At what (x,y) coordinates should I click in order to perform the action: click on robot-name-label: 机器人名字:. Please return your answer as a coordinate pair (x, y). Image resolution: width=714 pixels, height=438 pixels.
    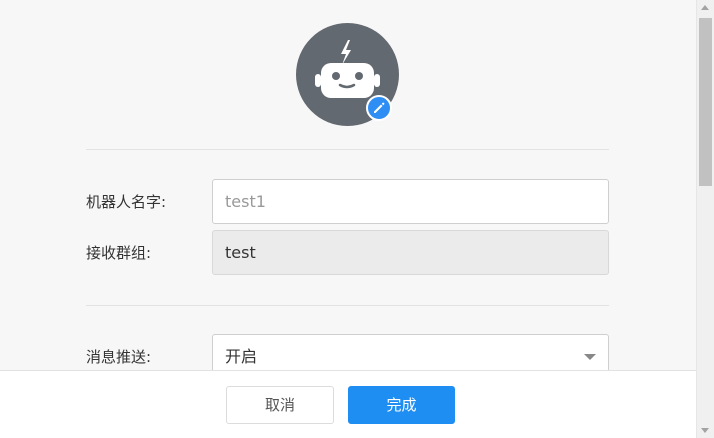
    Looking at the image, I should click on (126, 202).